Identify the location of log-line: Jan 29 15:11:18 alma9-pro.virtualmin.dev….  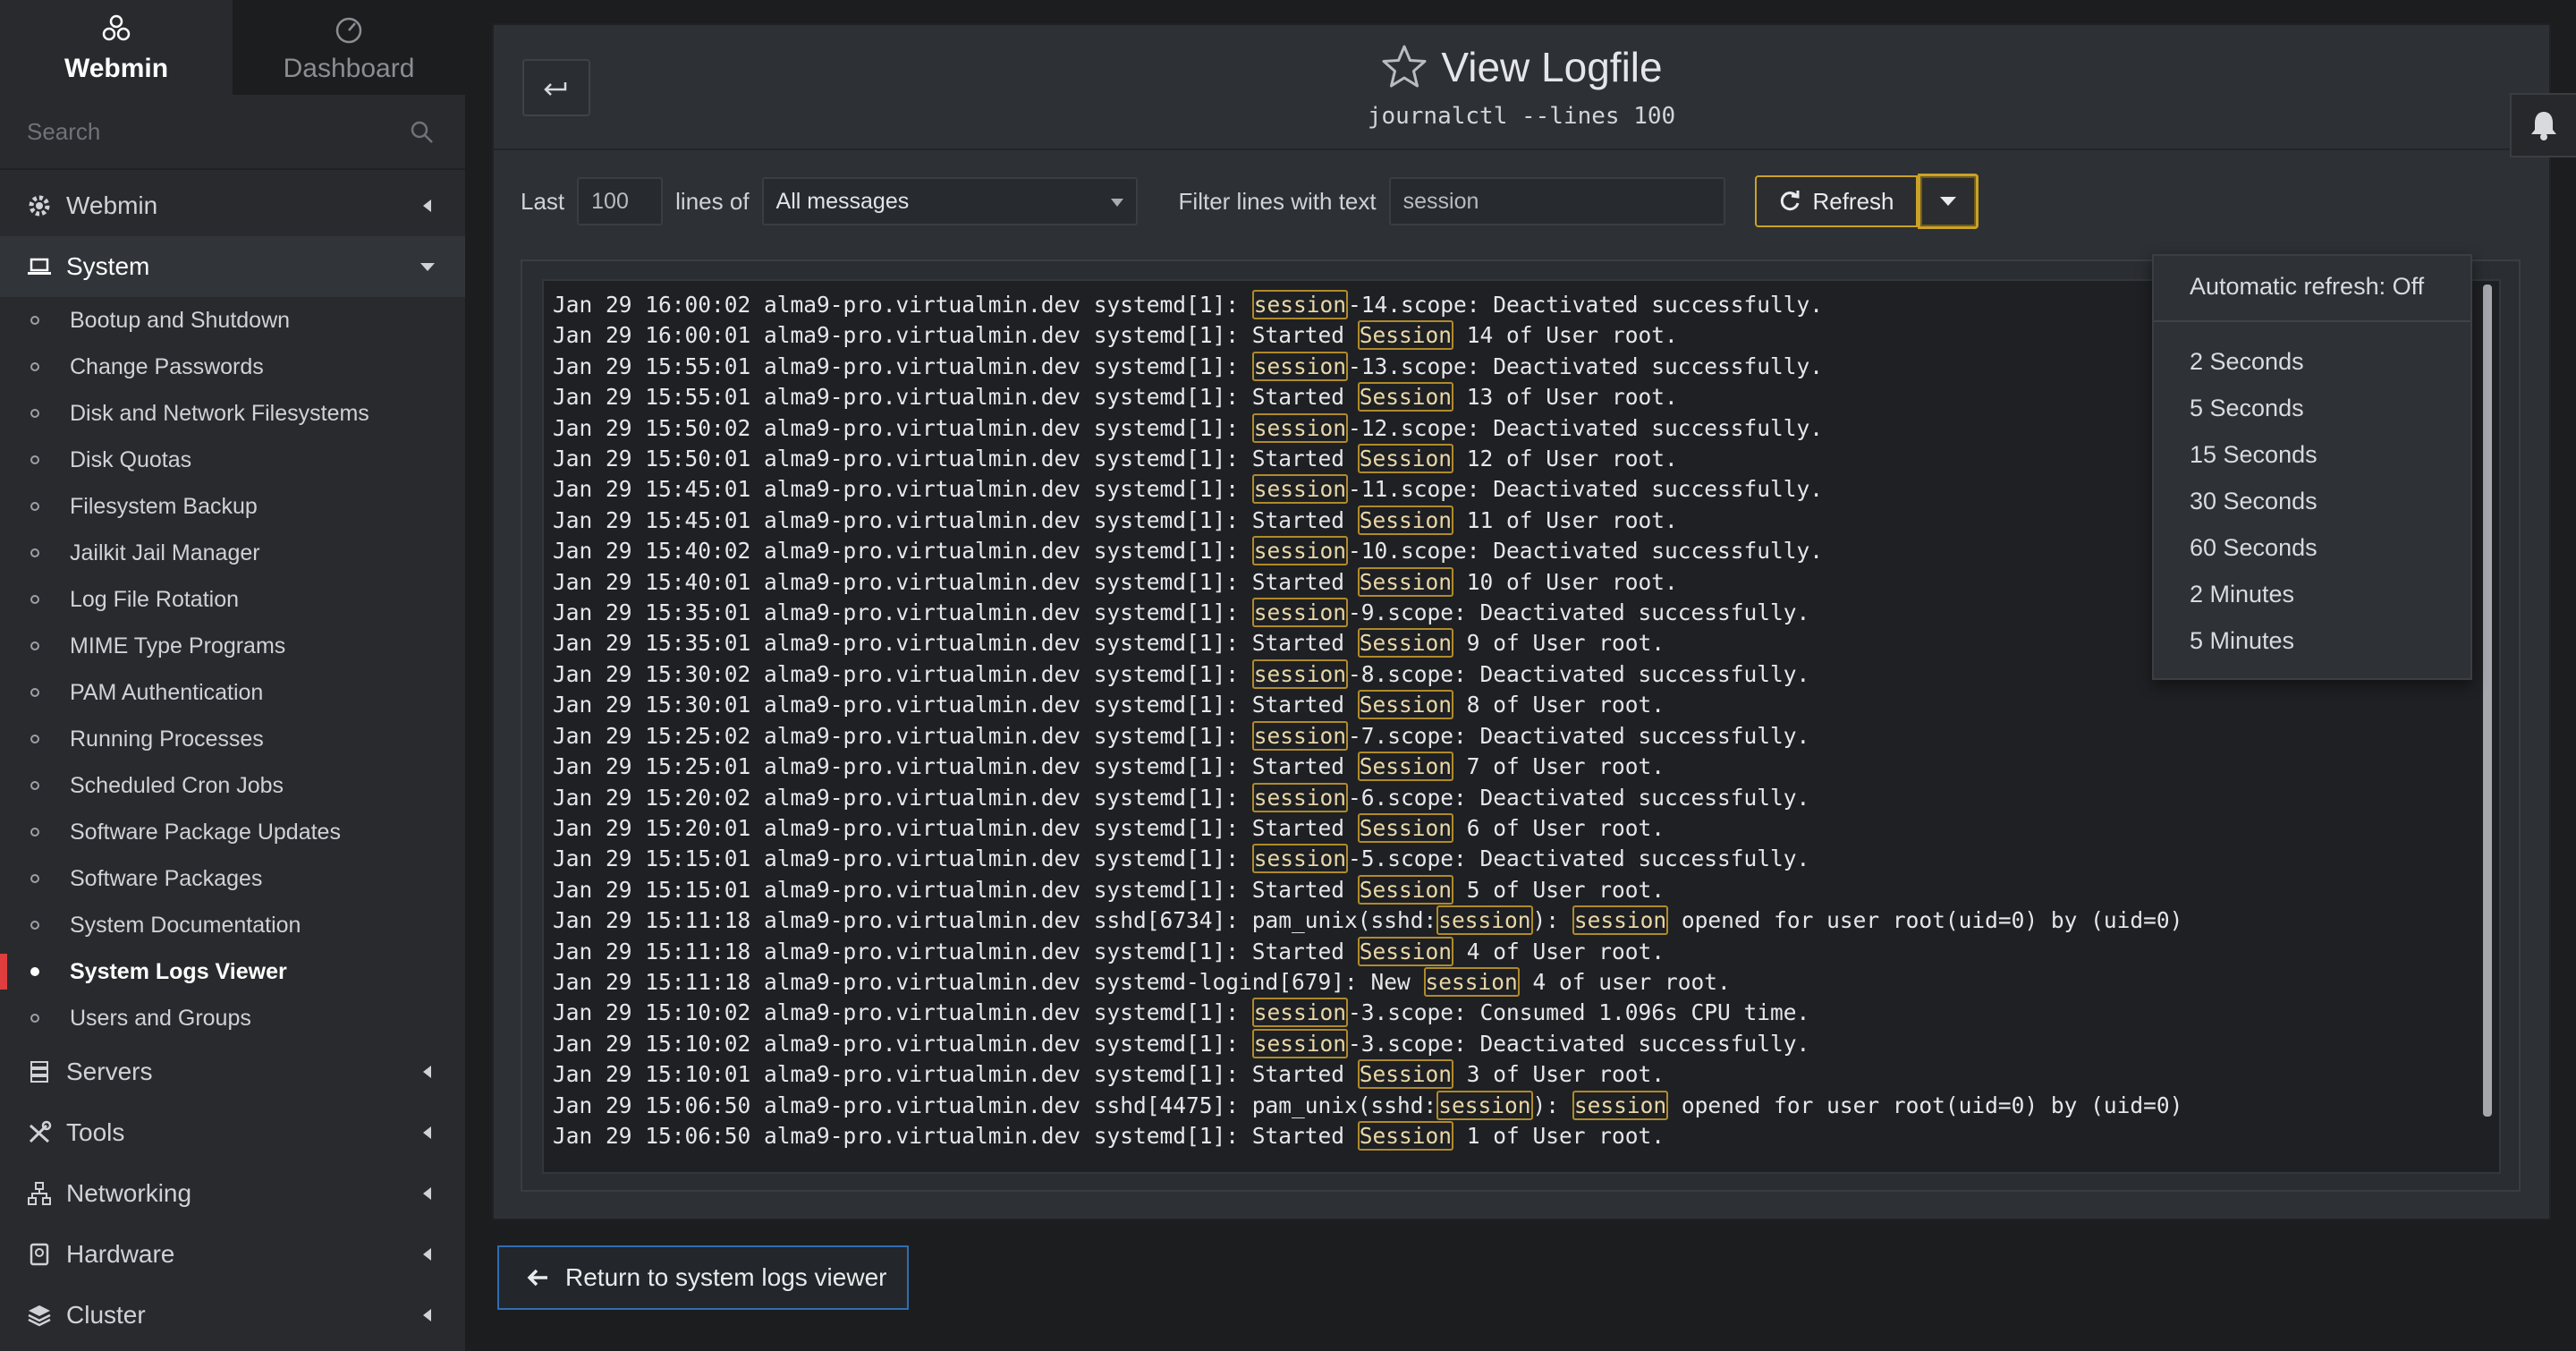
(1142, 982).